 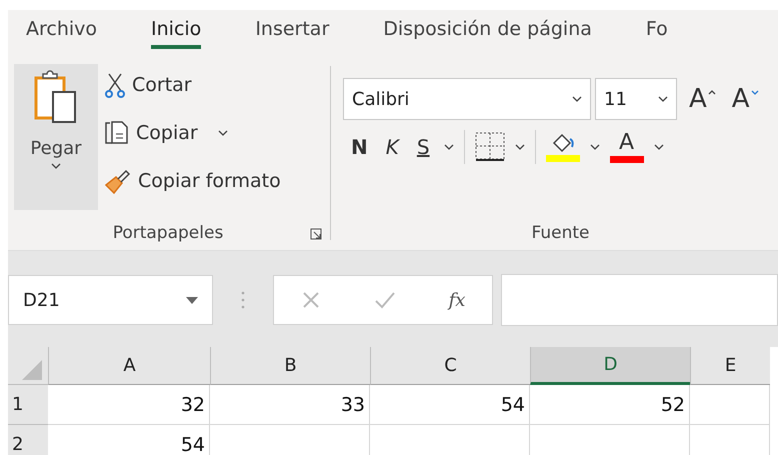 What do you see at coordinates (290, 405) in the screenshot?
I see `table-cell: 33` at bounding box center [290, 405].